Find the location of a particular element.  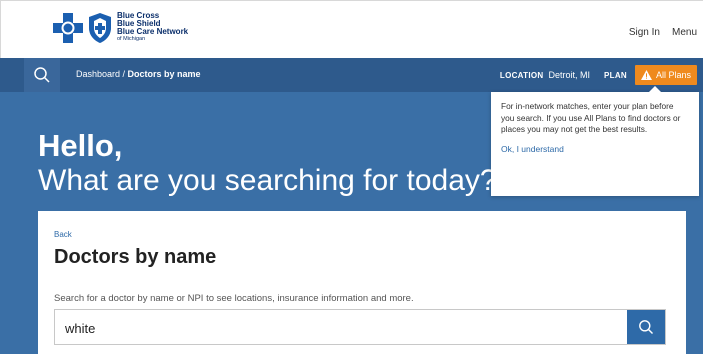

card-title: Doctors by name is located at coordinates (135, 257).